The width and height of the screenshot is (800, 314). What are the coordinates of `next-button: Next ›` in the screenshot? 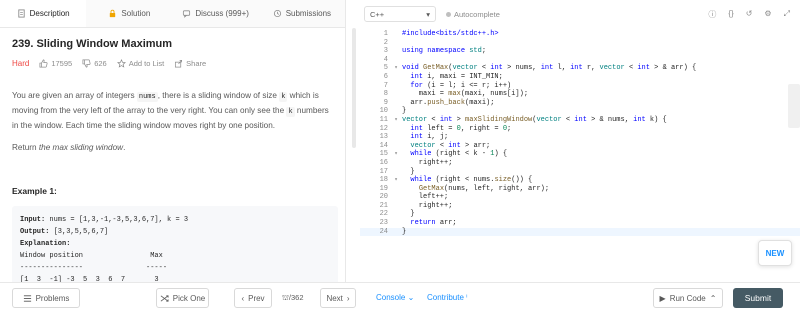 It's located at (338, 298).